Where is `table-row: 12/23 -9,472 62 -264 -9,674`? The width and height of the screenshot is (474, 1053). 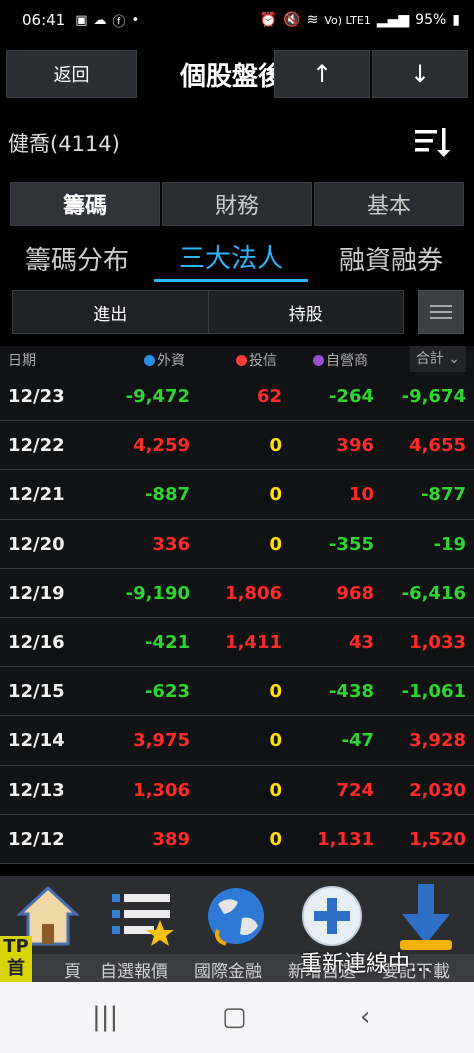
table-row: 12/23 -9,472 62 -264 -9,674 is located at coordinates (237, 397).